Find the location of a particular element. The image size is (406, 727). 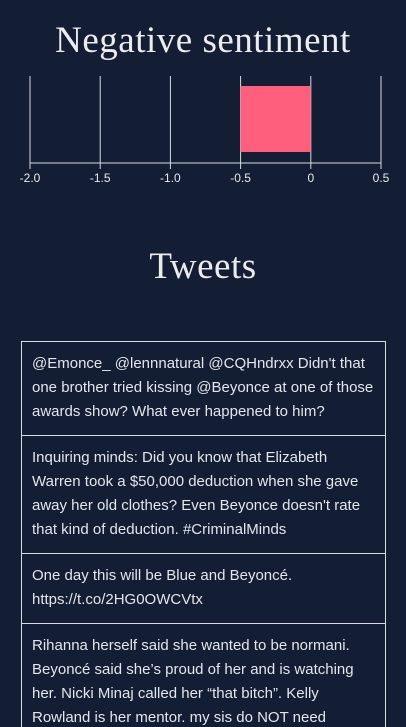

sentiment-chart: -2.0 -1.5 -1.0 -0.5 0 0.5 is located at coordinates (205, 130).